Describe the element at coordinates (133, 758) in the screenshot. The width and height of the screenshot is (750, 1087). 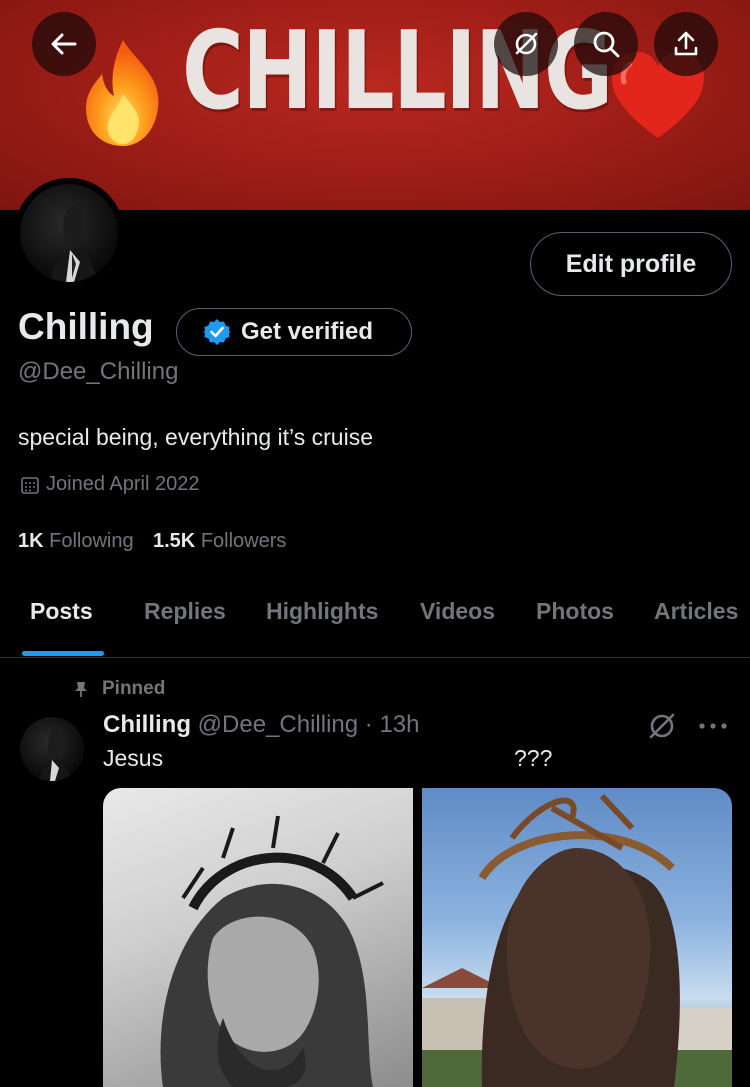
I see `post-text-left: Jesus` at that location.